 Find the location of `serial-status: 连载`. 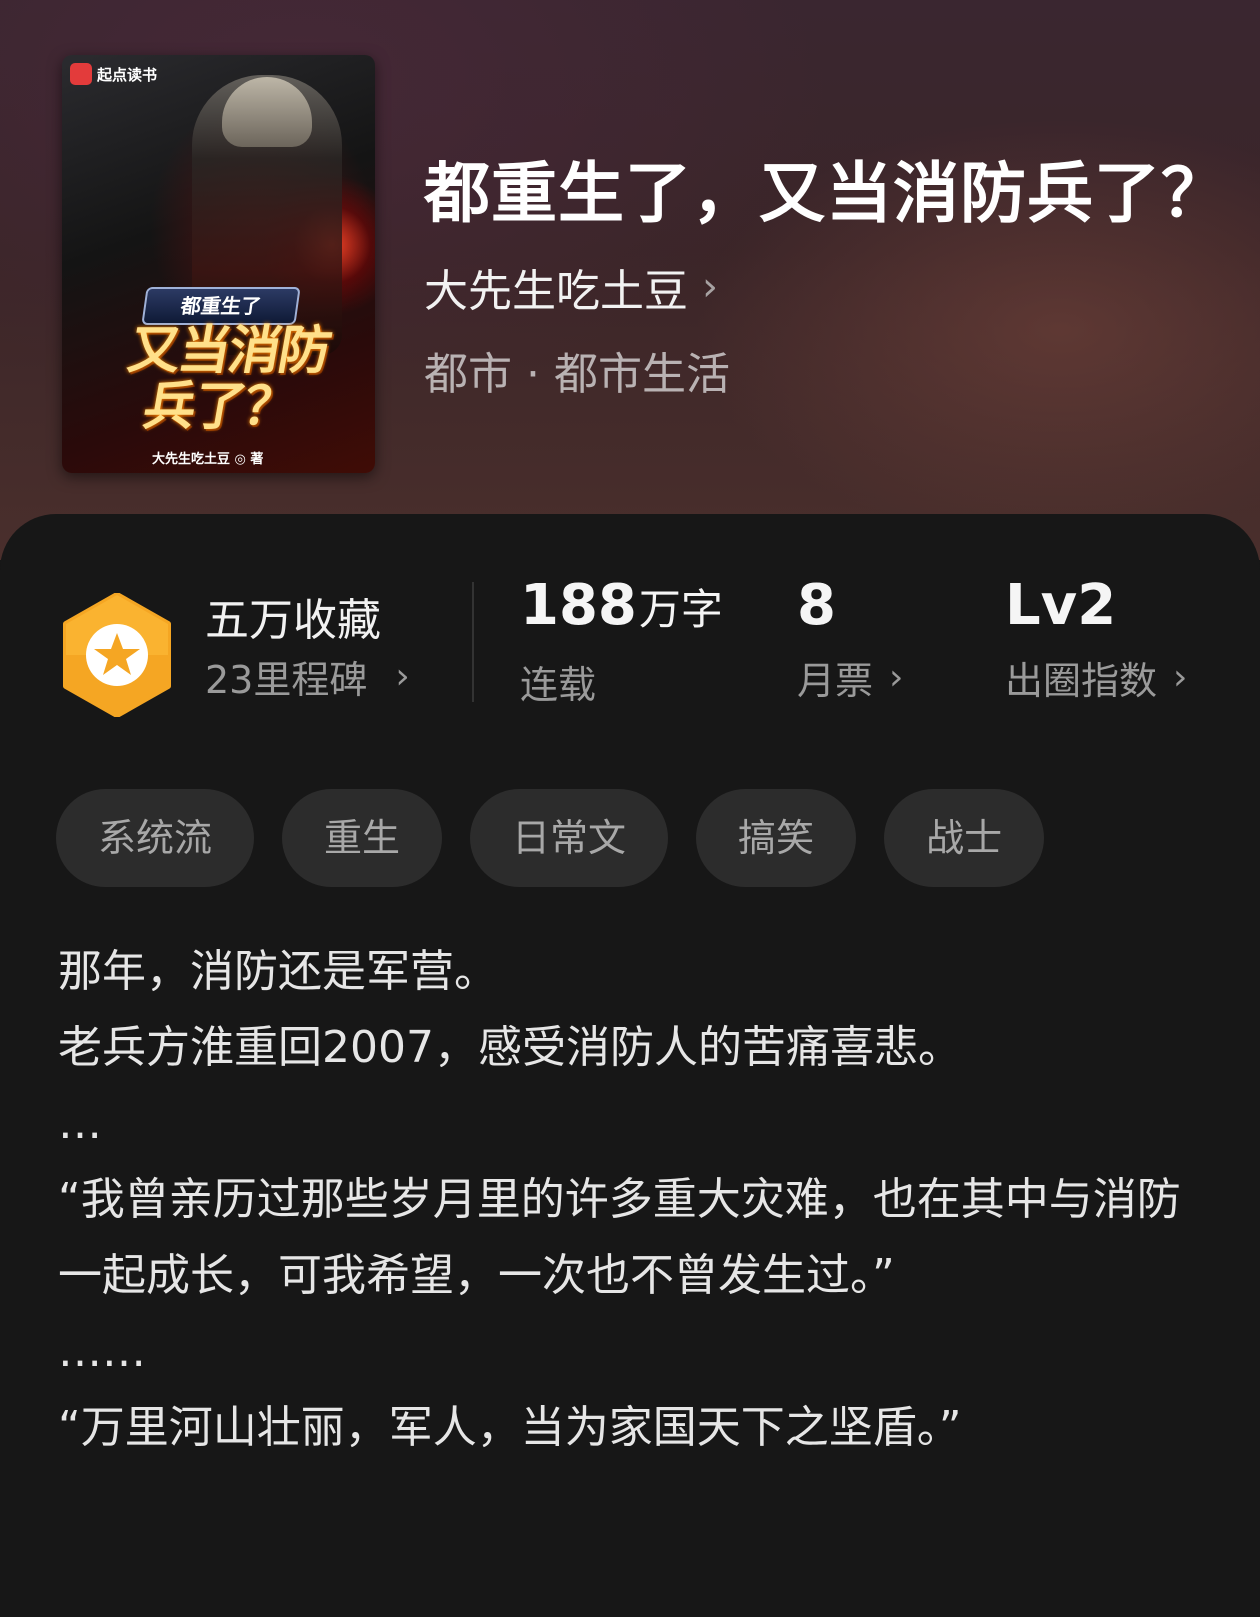

serial-status: 连载 is located at coordinates (558, 685).